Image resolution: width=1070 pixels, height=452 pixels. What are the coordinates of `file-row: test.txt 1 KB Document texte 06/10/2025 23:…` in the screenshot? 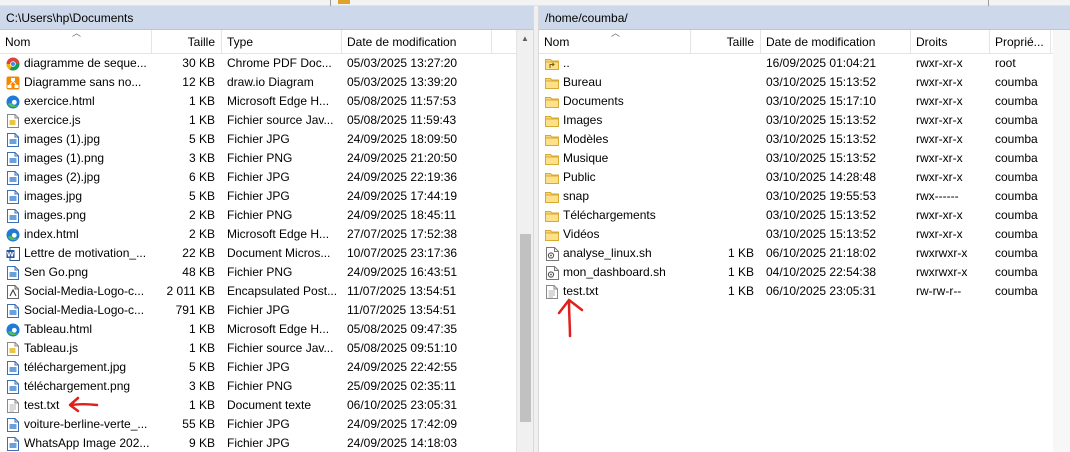 It's located at (266, 405).